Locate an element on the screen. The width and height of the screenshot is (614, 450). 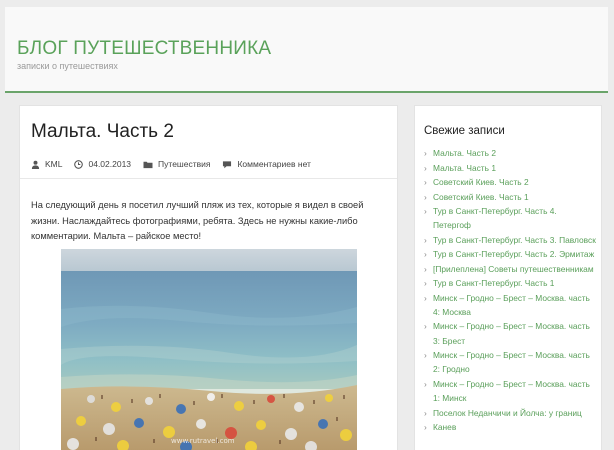
recent-post-link: Тур в Санкт-Петербург. Часть 1 is located at coordinates (493, 283).